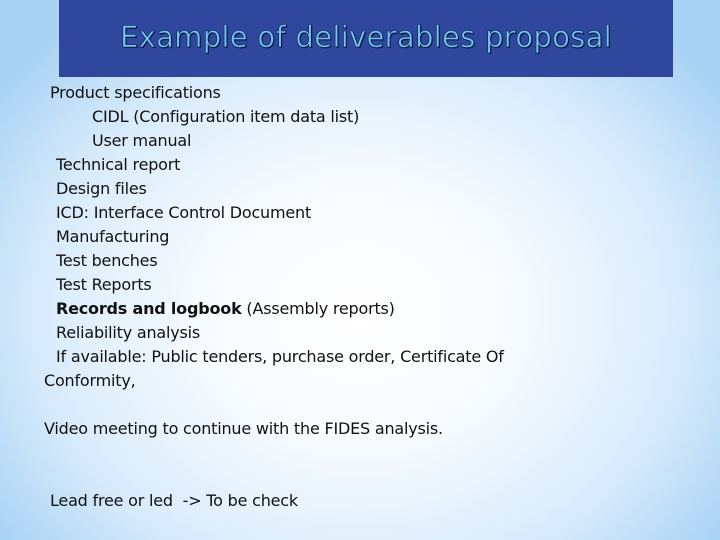  Describe the element at coordinates (174, 500) in the screenshot. I see `lead-free-note: Lead free or led -> To be check` at that location.